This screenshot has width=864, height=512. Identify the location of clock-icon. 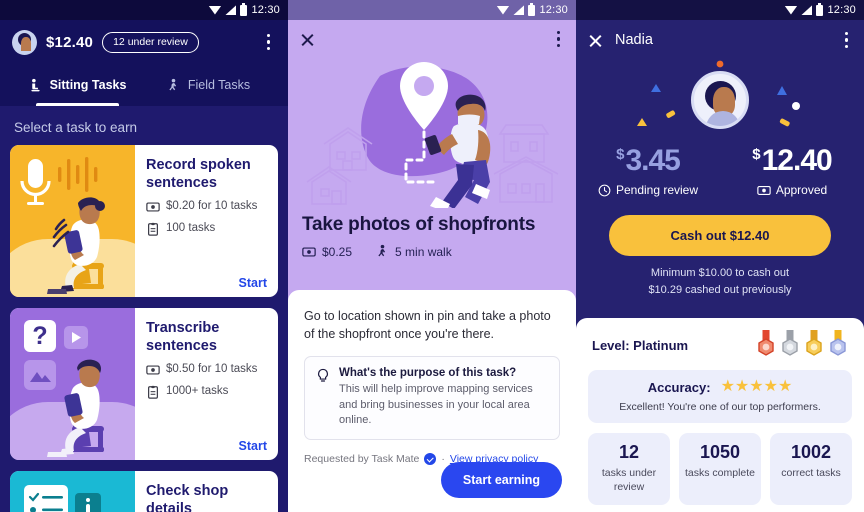
(604, 190).